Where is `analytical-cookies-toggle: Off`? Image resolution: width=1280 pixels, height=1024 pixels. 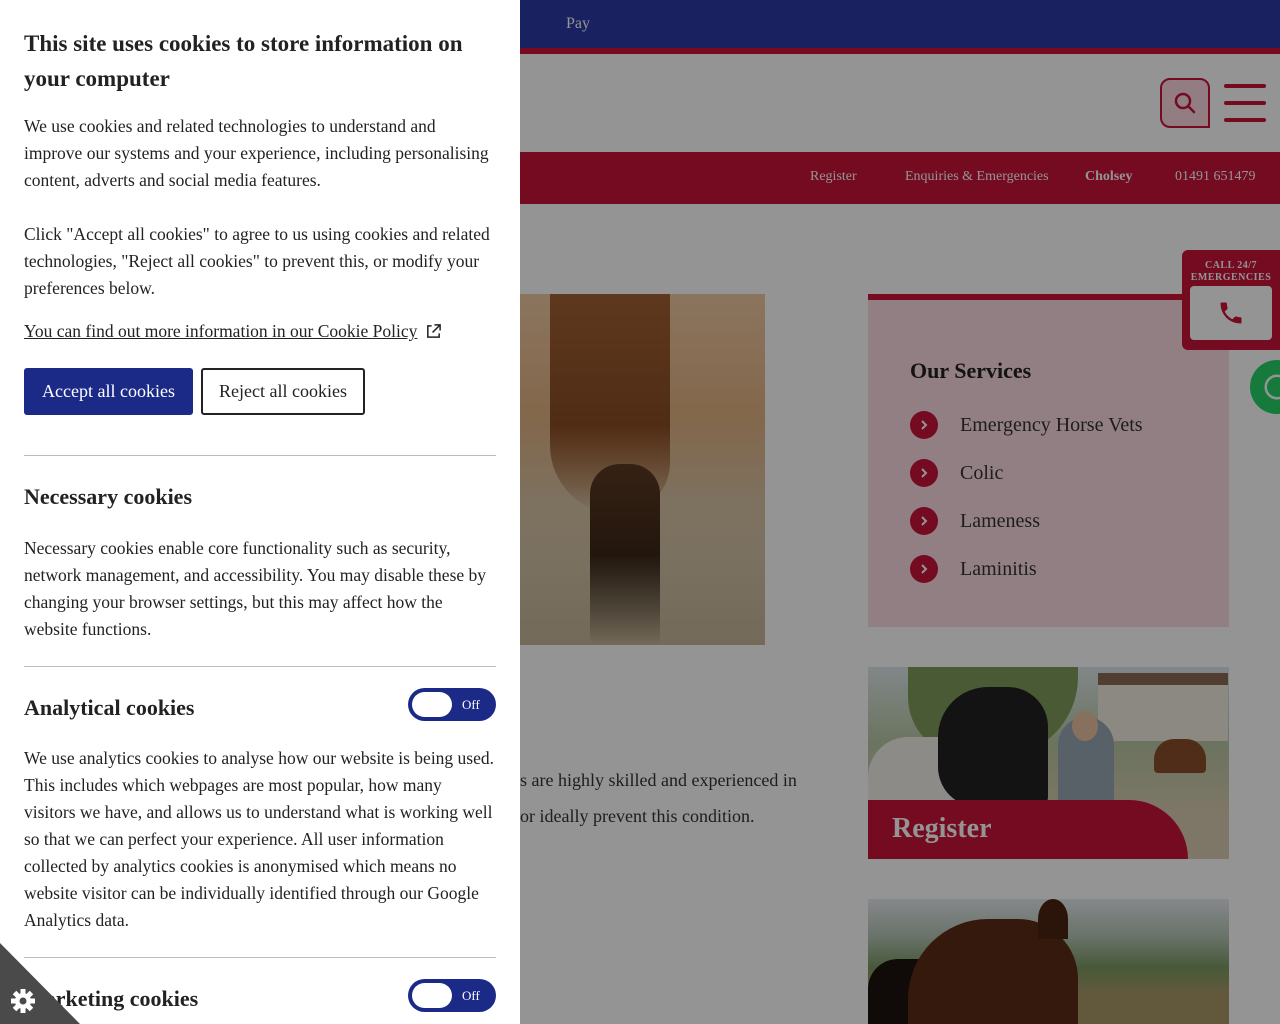 analytical-cookies-toggle: Off is located at coordinates (452, 704).